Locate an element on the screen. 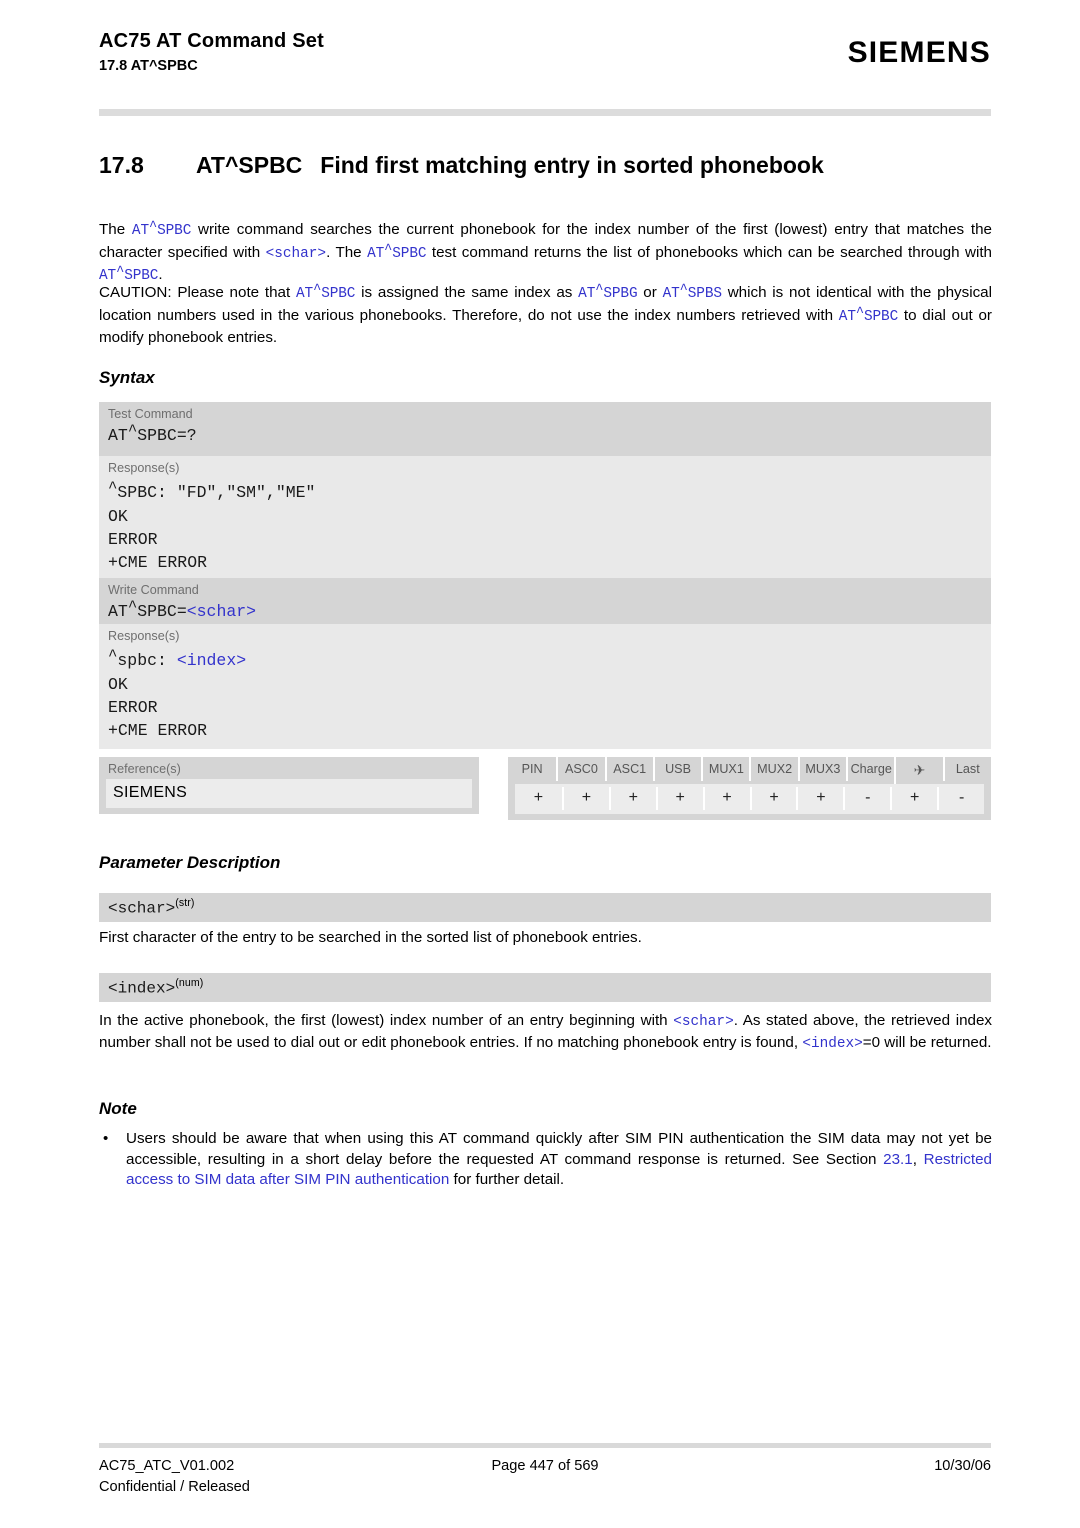 This screenshot has width=1080, height=1528. inline-command-atspbc-5: AT^SPBC is located at coordinates (868, 315).